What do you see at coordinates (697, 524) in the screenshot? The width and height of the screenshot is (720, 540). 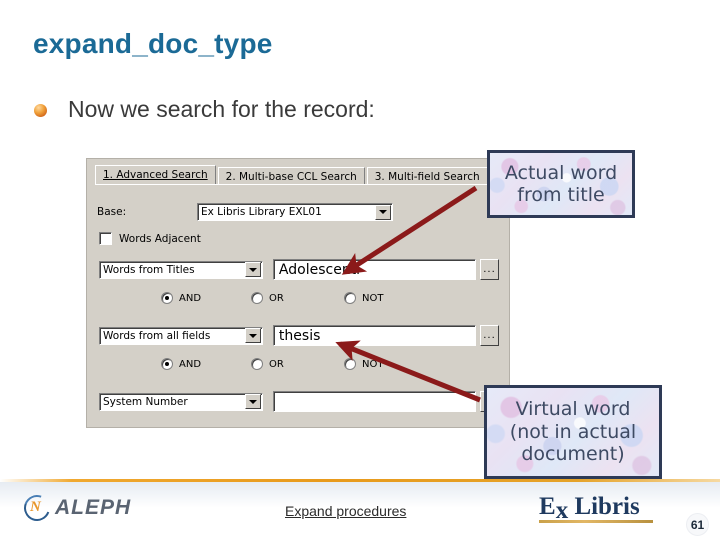 I see `page-number-badge: 61` at bounding box center [697, 524].